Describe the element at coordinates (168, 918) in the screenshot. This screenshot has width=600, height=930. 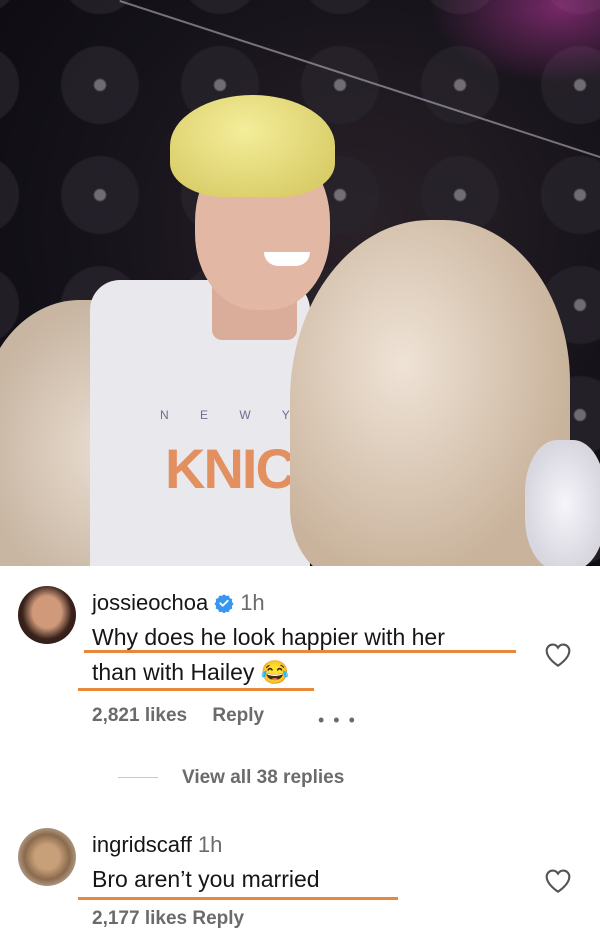
I see `likes-count-partial: 2,177 likes Reply` at that location.